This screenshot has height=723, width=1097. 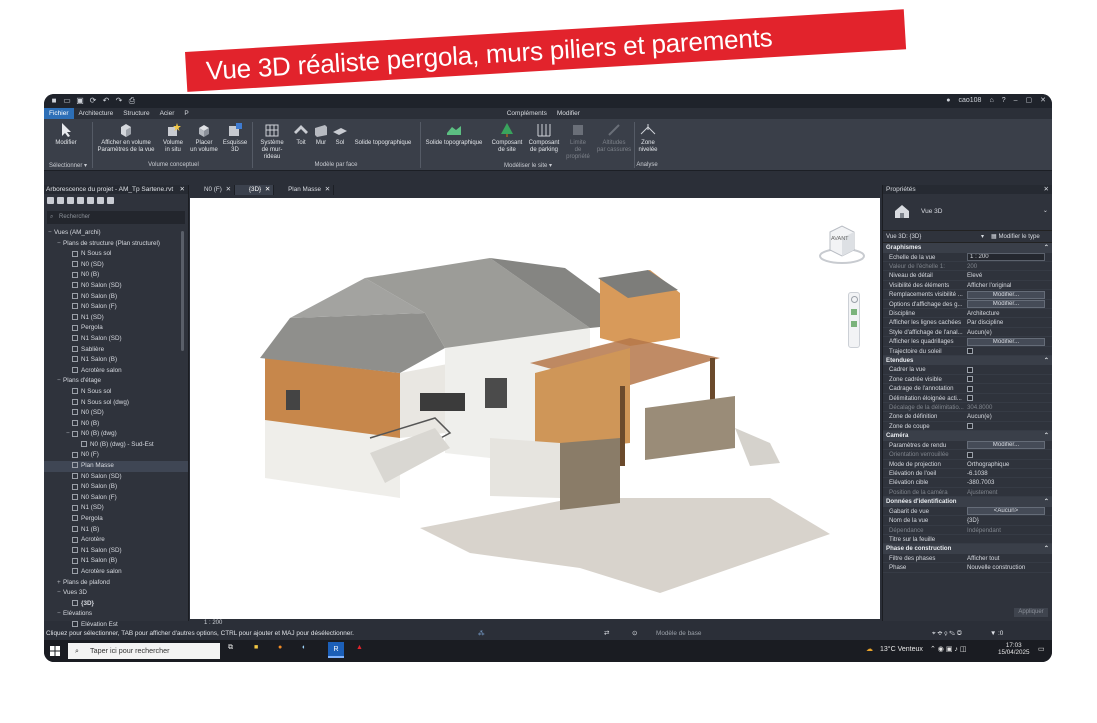 I want to click on properties-section-header: Etendues ⌃, so click(x=967, y=360).